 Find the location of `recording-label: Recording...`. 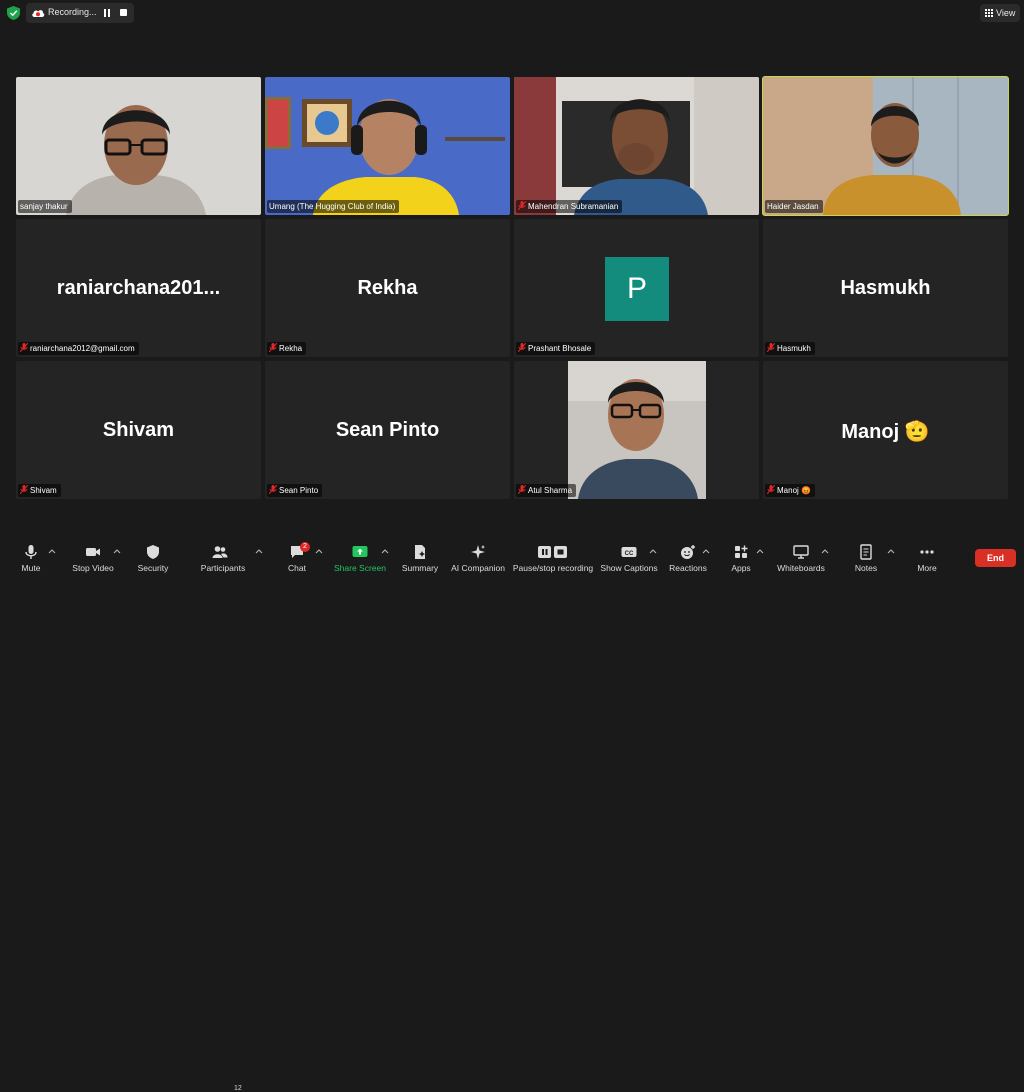

recording-label: Recording... is located at coordinates (72, 12).